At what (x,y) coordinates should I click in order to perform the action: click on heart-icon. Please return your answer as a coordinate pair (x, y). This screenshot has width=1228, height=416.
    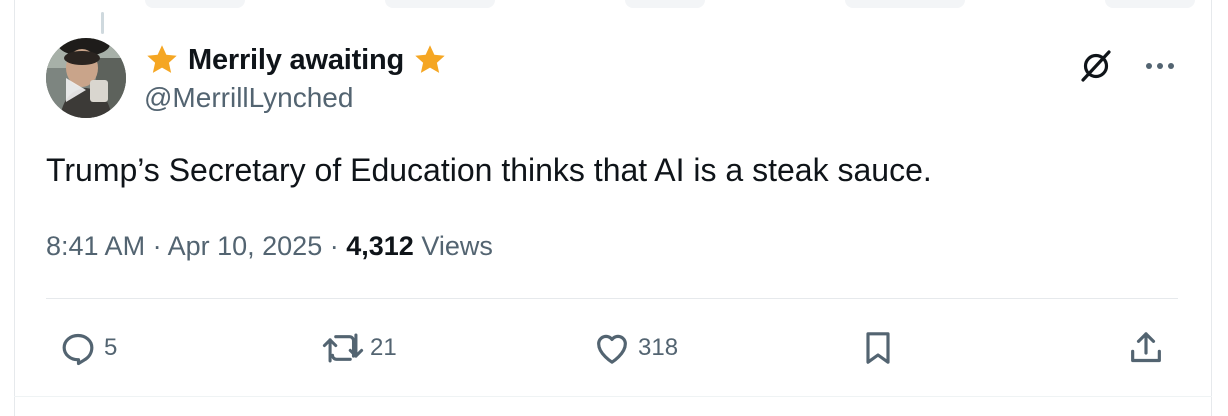
    Looking at the image, I should click on (612, 349).